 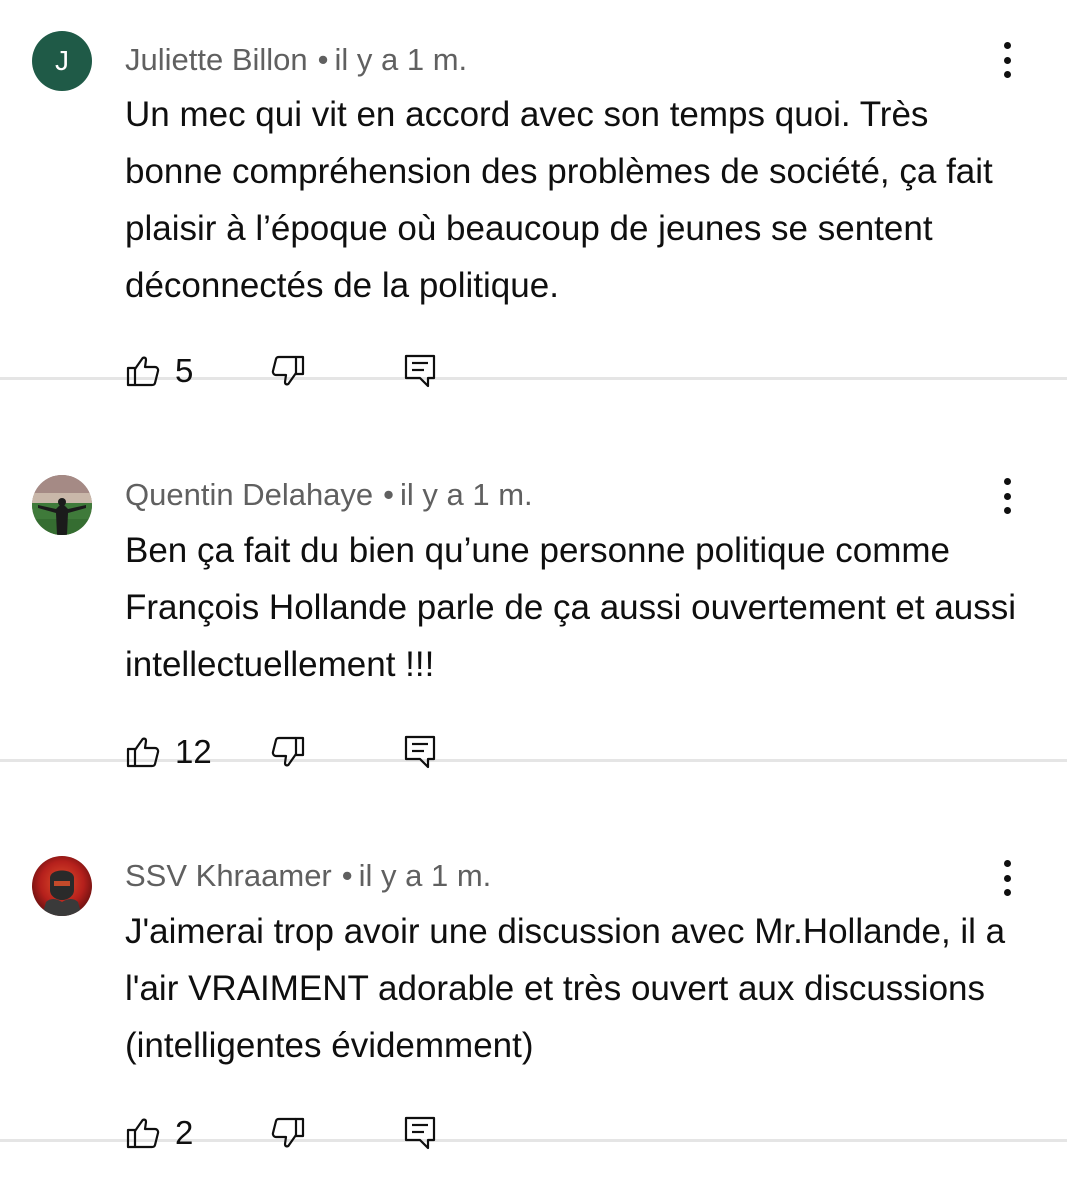 I want to click on comment-actions: 2, so click(x=281, y=1133).